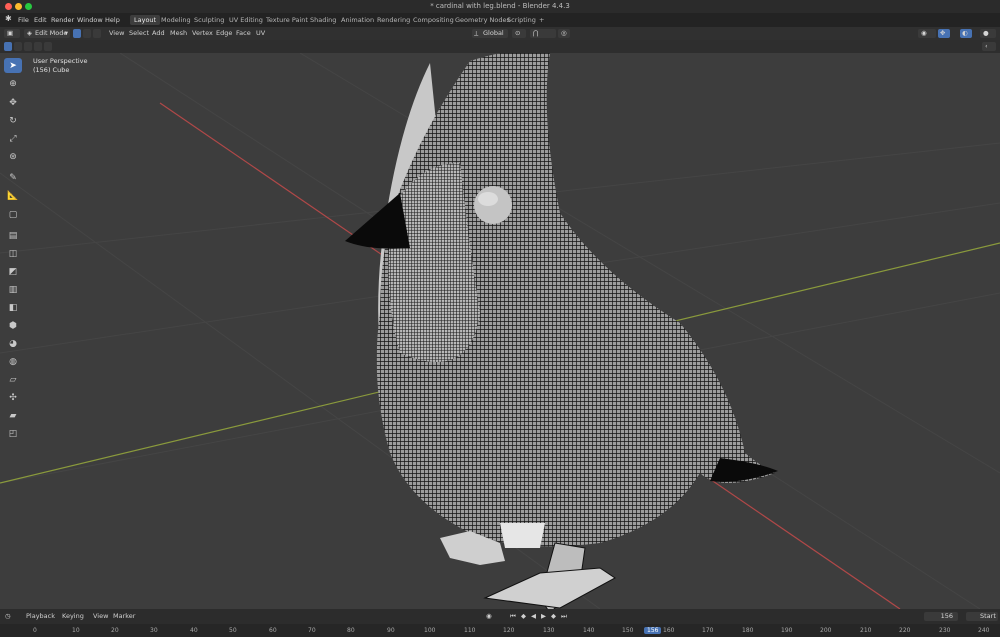 This screenshot has width=1000, height=637. I want to click on add-cube-tool-button: ▢, so click(13, 214).